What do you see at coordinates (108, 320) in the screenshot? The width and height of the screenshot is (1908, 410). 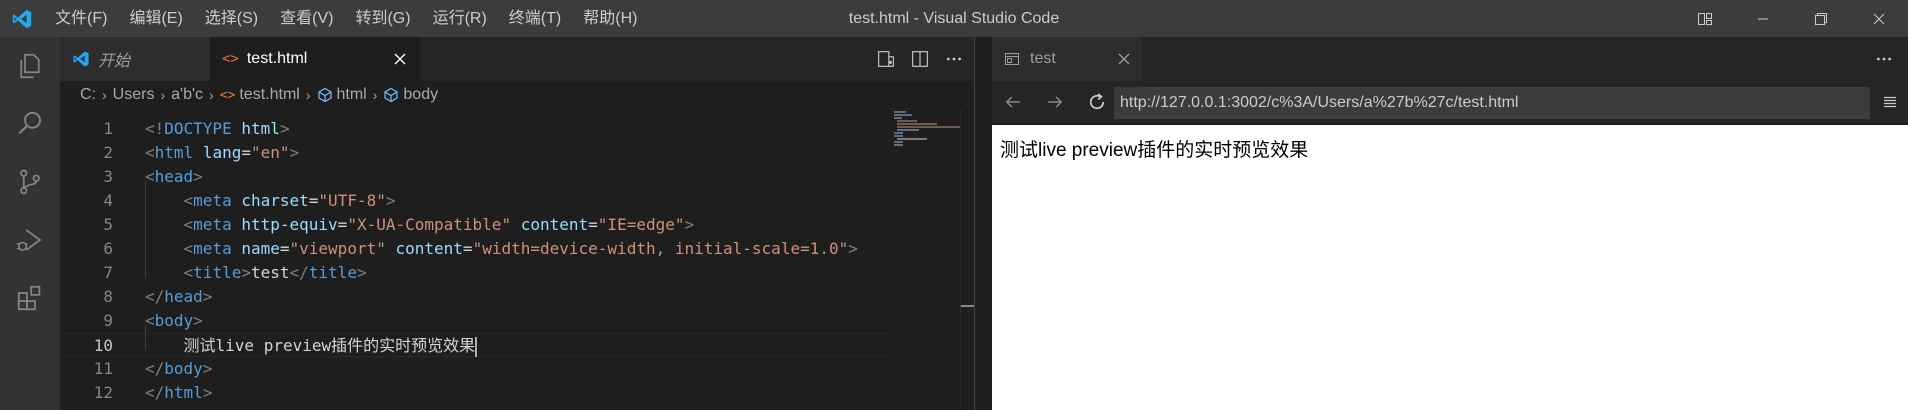 I see `line-number: 9` at bounding box center [108, 320].